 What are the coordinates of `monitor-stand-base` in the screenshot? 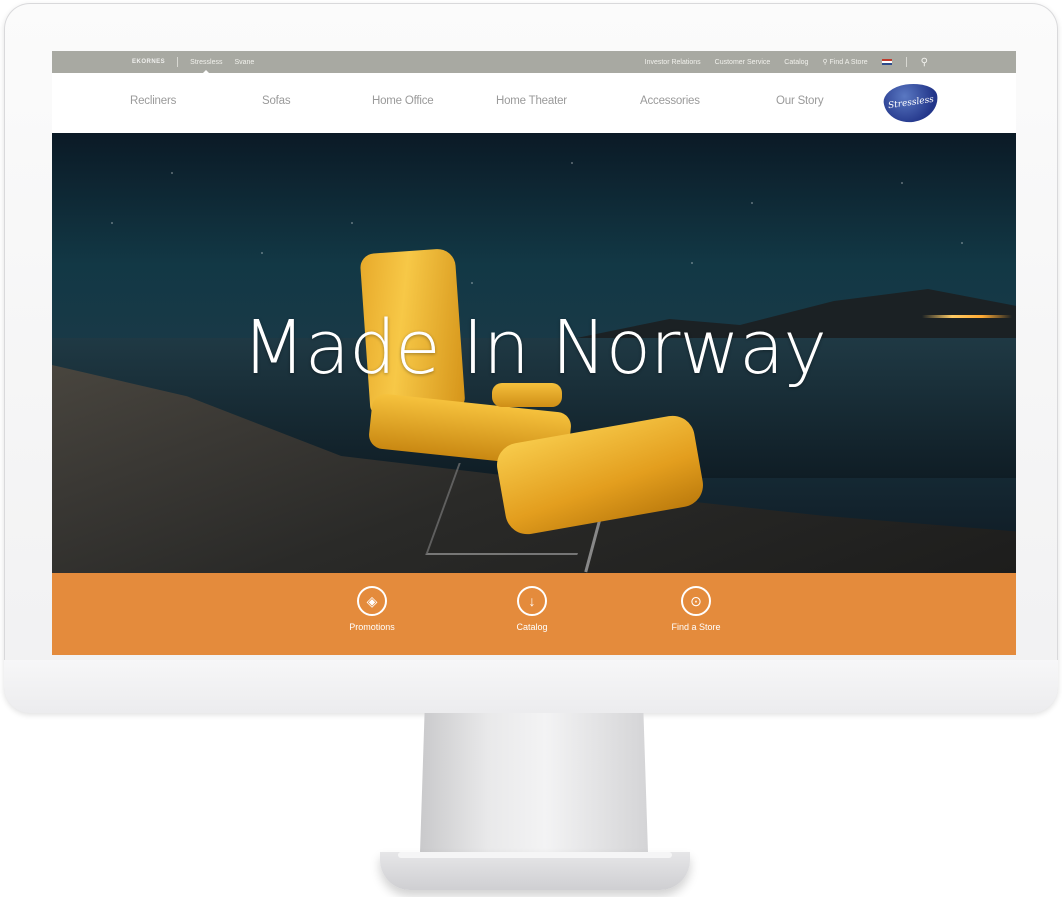 It's located at (535, 871).